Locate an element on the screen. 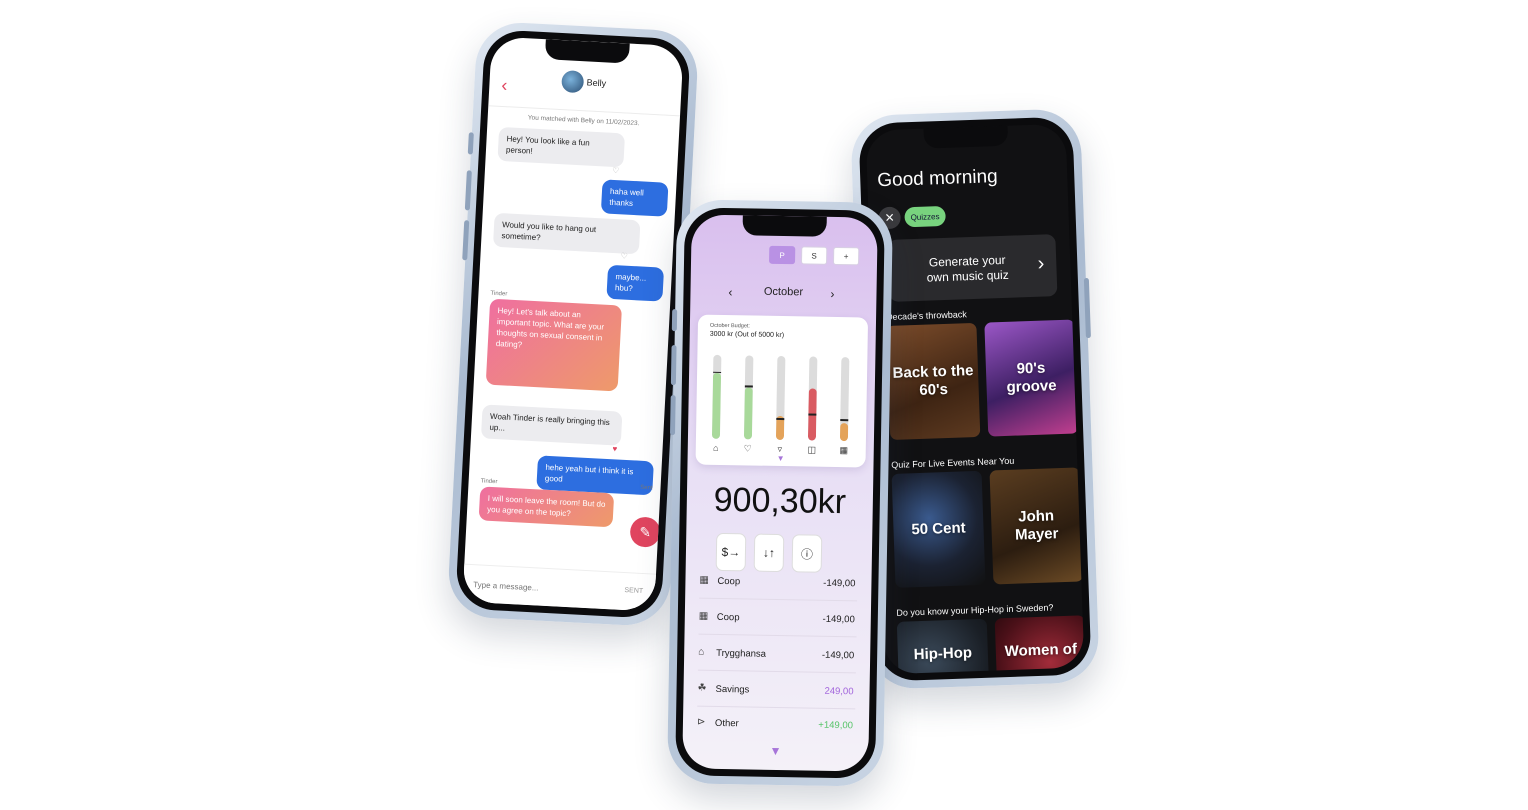 This screenshot has width=1528, height=810. segment-personal: P is located at coordinates (782, 255).